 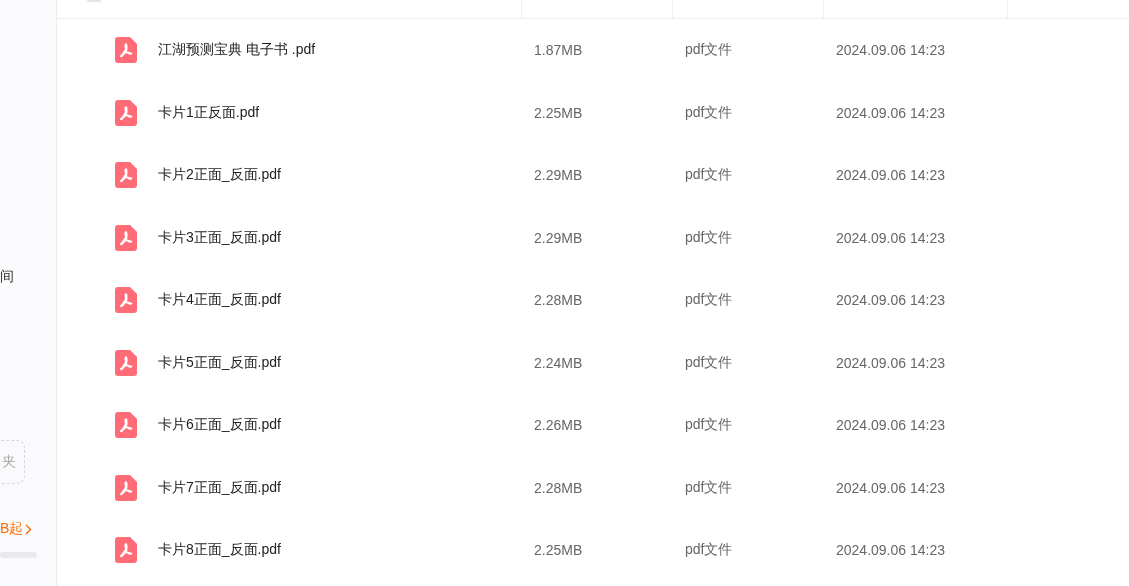 I want to click on file-size: 1.87MB, so click(x=558, y=50).